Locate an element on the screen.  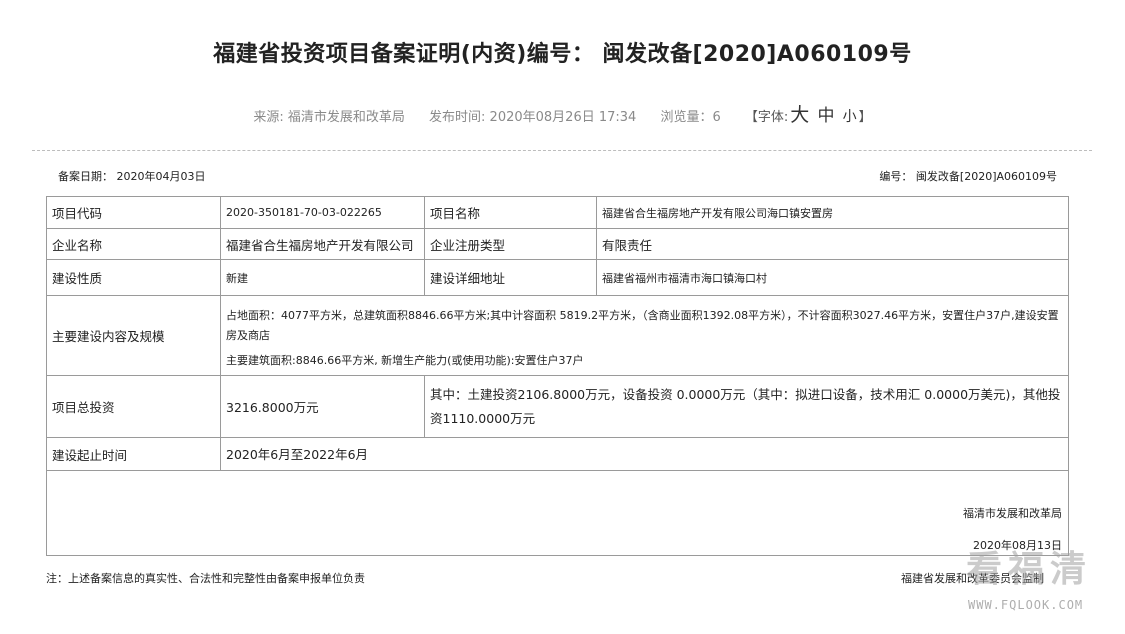
view-count: 浏览量：6 is located at coordinates (690, 117).